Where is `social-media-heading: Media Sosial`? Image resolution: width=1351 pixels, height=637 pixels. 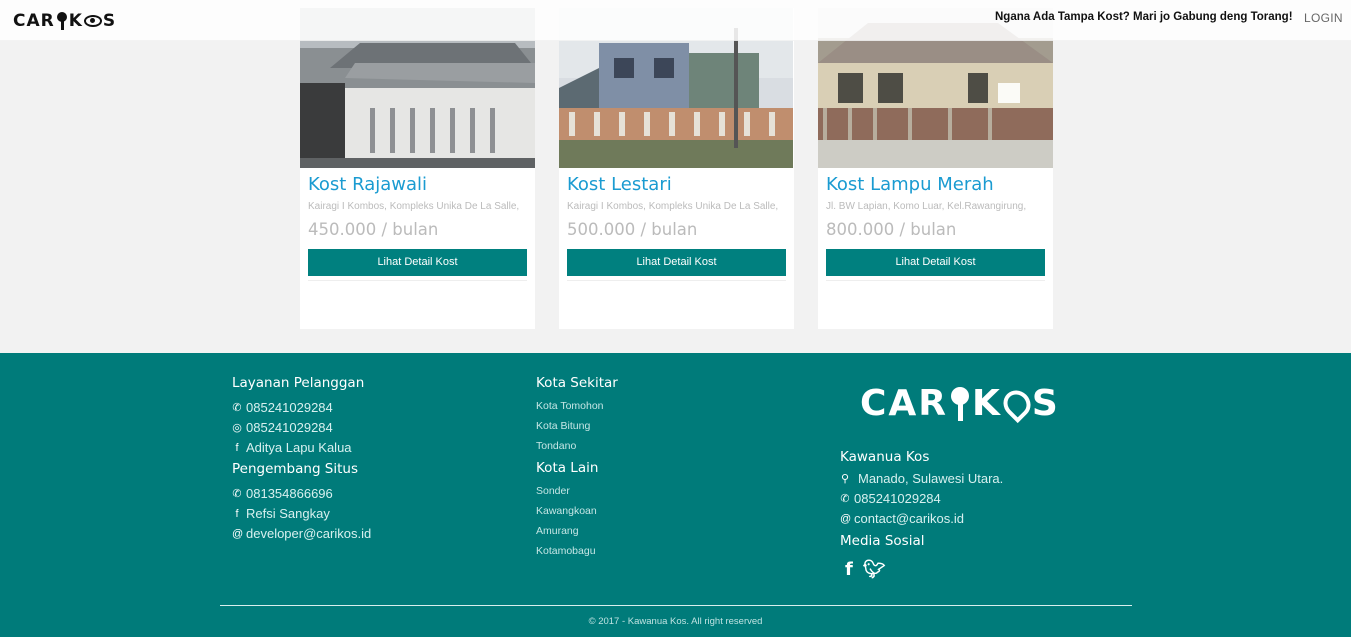 social-media-heading: Media Sosial is located at coordinates (882, 541).